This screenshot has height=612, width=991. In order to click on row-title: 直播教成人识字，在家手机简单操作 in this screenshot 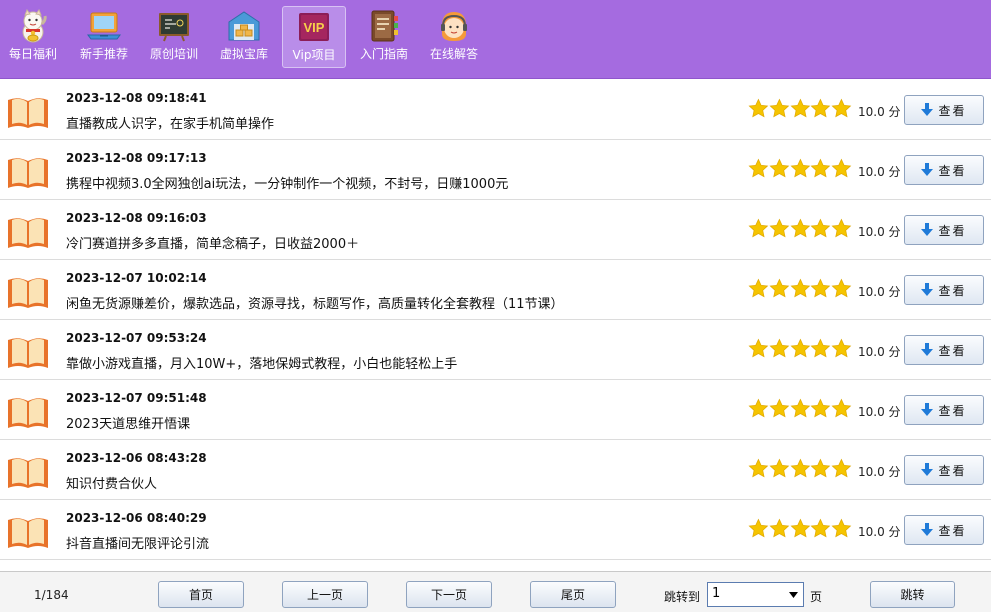, I will do `click(170, 122)`.